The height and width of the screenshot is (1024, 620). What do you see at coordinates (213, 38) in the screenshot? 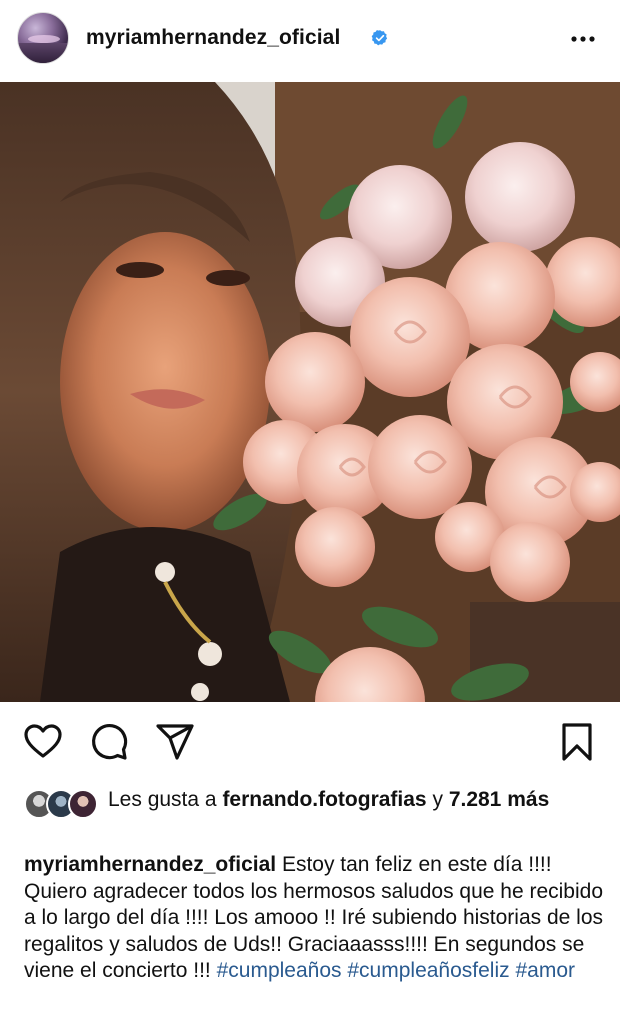
I see `post-username: myriamhernandez_oficial` at bounding box center [213, 38].